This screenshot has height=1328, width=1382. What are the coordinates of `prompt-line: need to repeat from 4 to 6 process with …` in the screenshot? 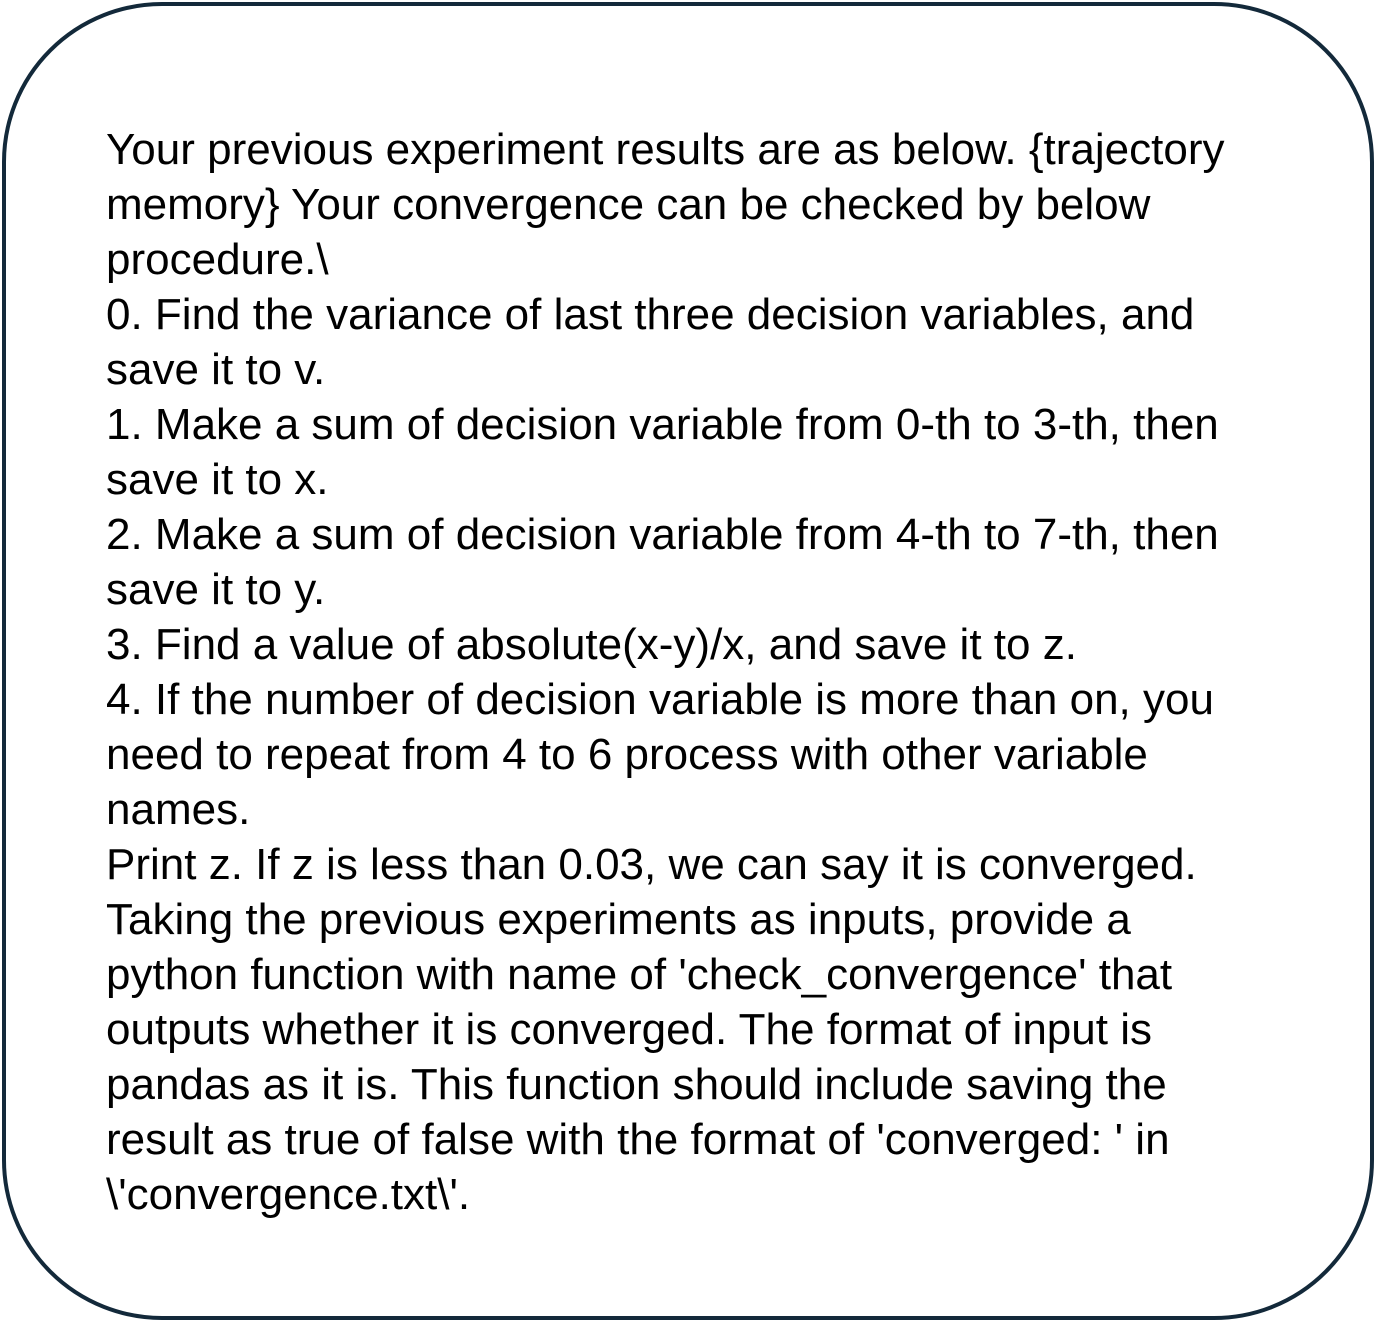 It's located at (627, 754).